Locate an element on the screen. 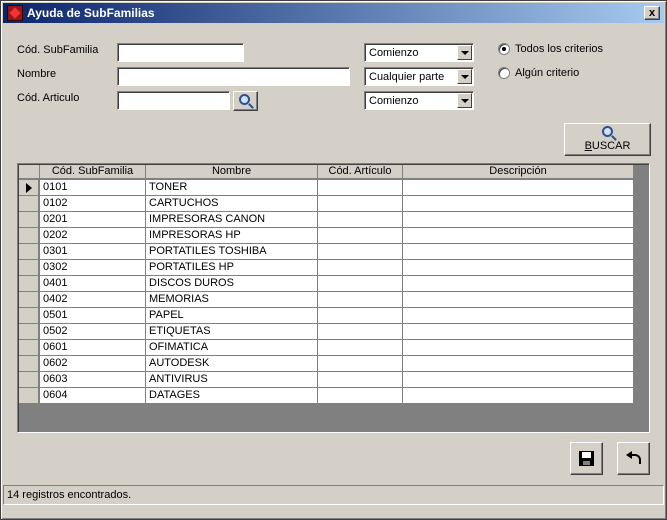  table-row: 0101 TONER is located at coordinates (334, 188).